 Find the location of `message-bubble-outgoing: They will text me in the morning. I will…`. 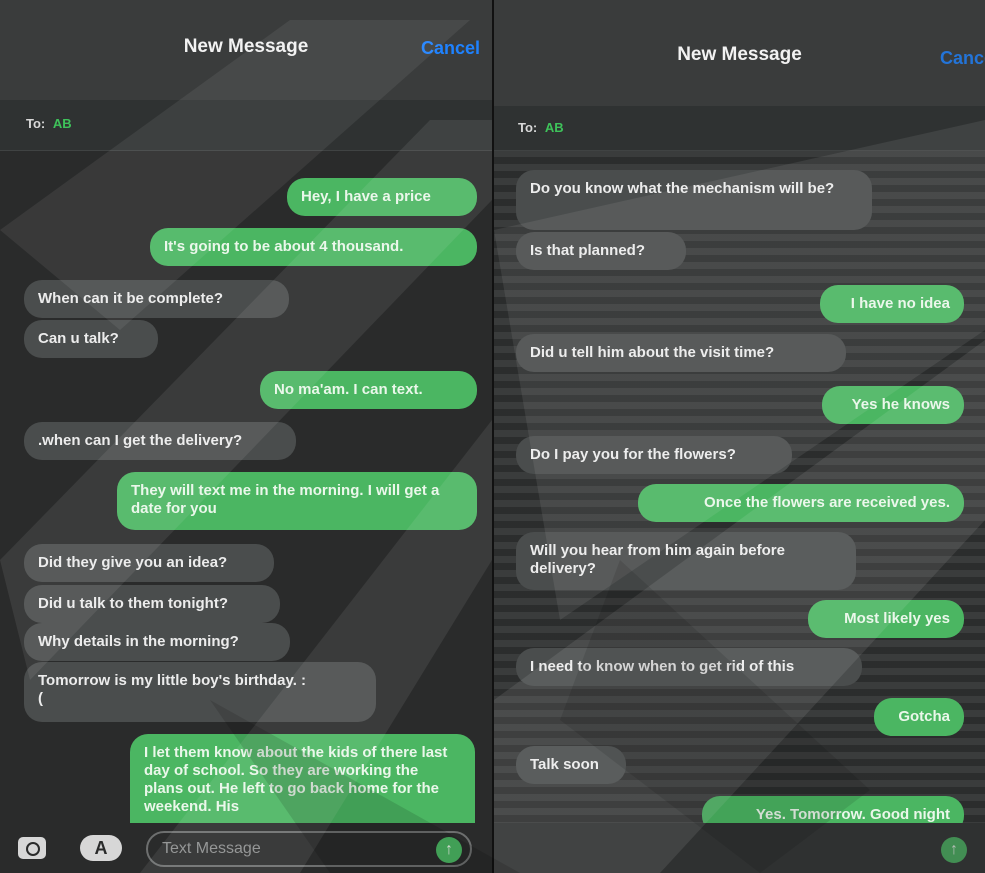

message-bubble-outgoing: They will text me in the morning. I will… is located at coordinates (297, 501).